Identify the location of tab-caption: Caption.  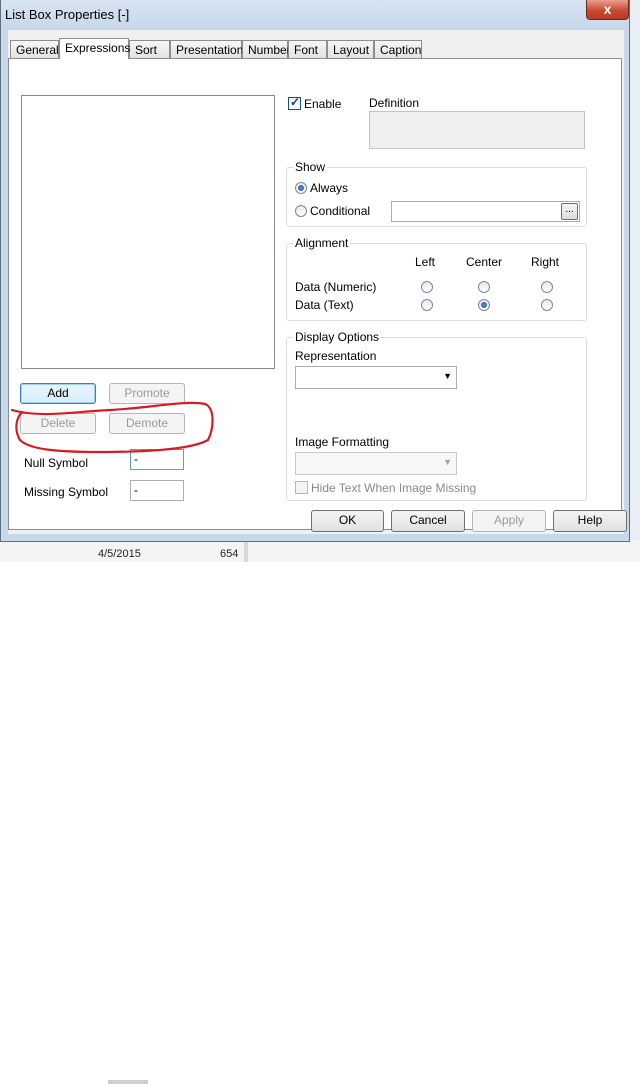
(398, 49).